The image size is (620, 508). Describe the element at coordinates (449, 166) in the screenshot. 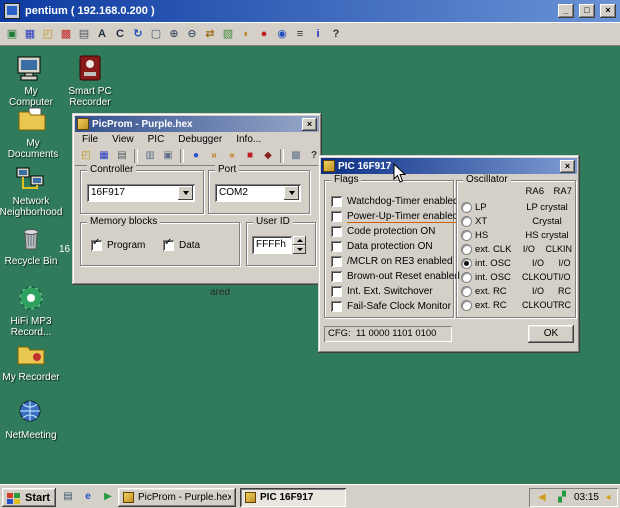

I see `pic-dialog-titlebar: PIC 16F917 ×` at that location.